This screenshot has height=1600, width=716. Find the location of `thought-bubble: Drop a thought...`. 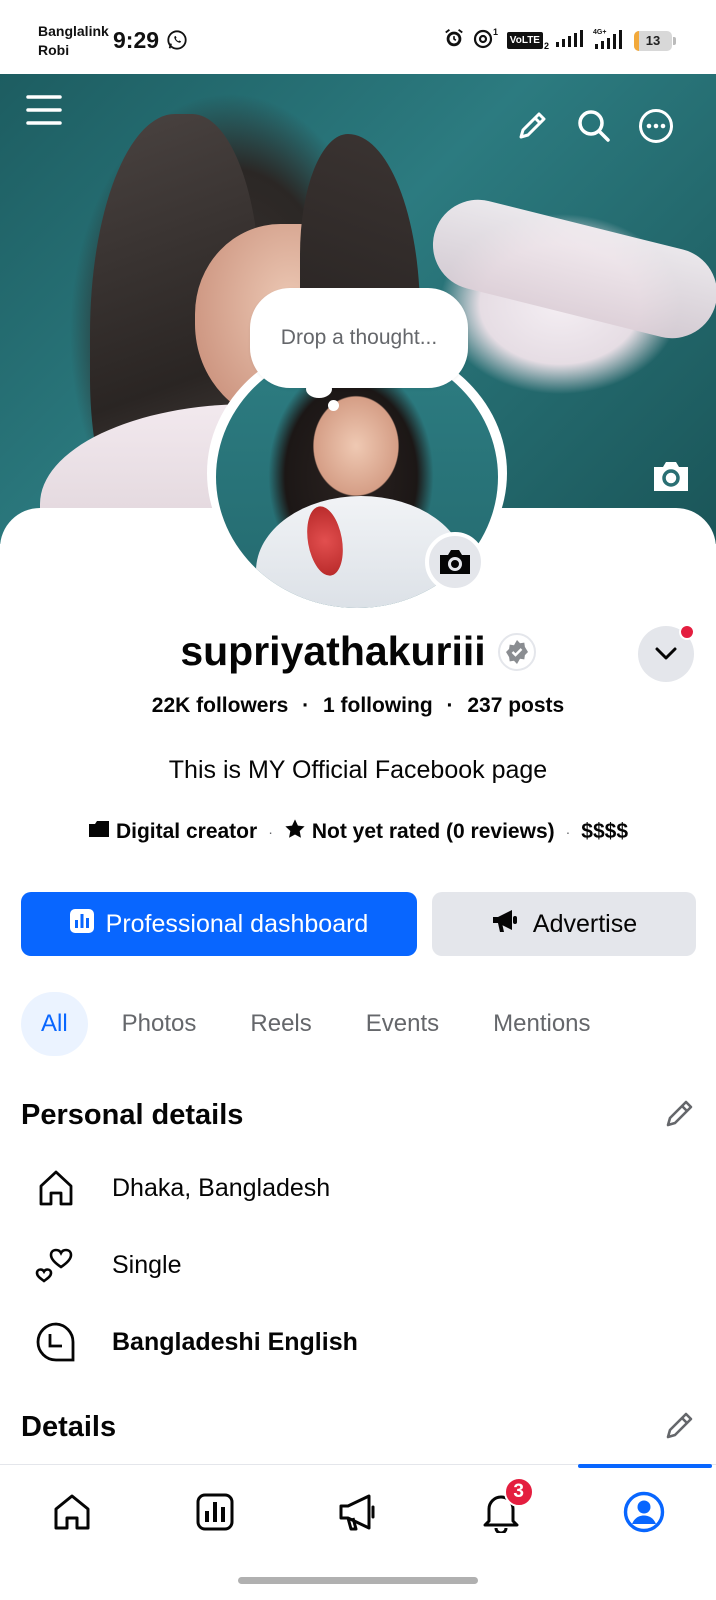

thought-bubble: Drop a thought... is located at coordinates (359, 338).